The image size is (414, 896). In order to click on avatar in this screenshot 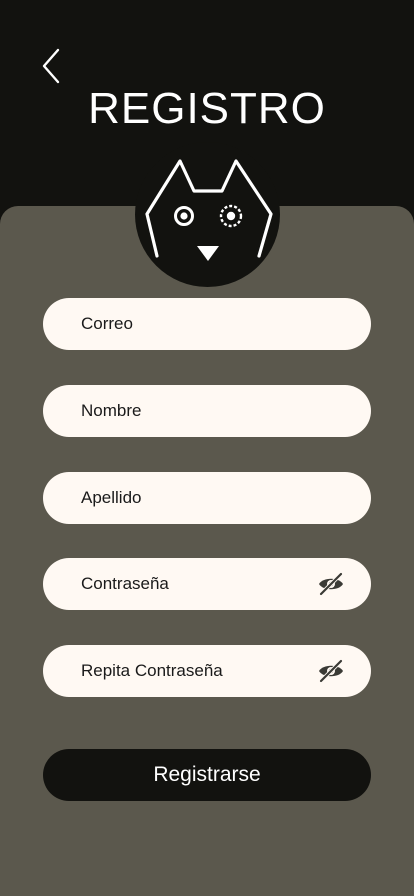, I will do `click(207, 214)`.